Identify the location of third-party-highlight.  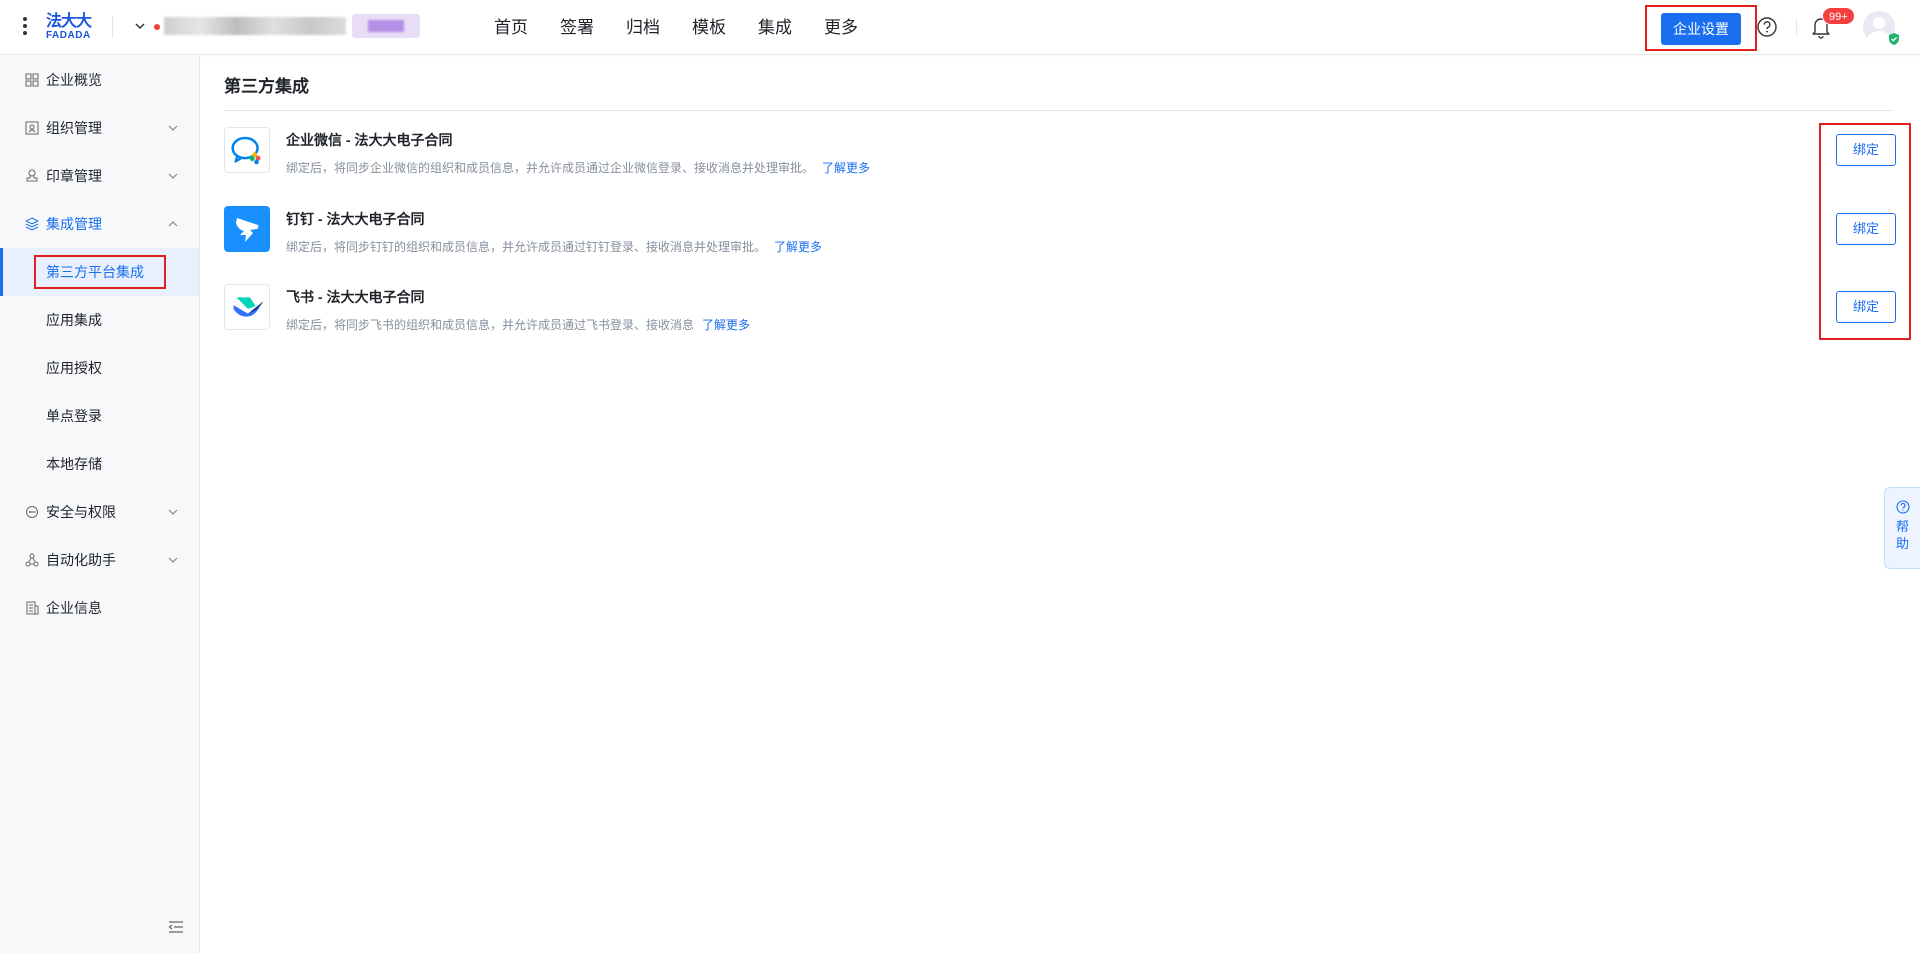
(100, 272).